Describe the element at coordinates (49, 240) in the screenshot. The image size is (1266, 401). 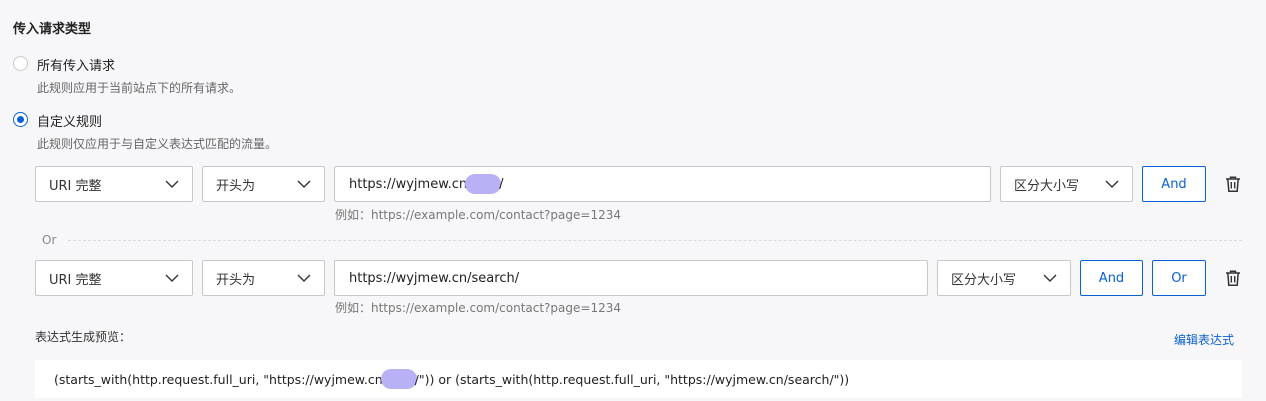
I see `or-separator-label: Or` at that location.